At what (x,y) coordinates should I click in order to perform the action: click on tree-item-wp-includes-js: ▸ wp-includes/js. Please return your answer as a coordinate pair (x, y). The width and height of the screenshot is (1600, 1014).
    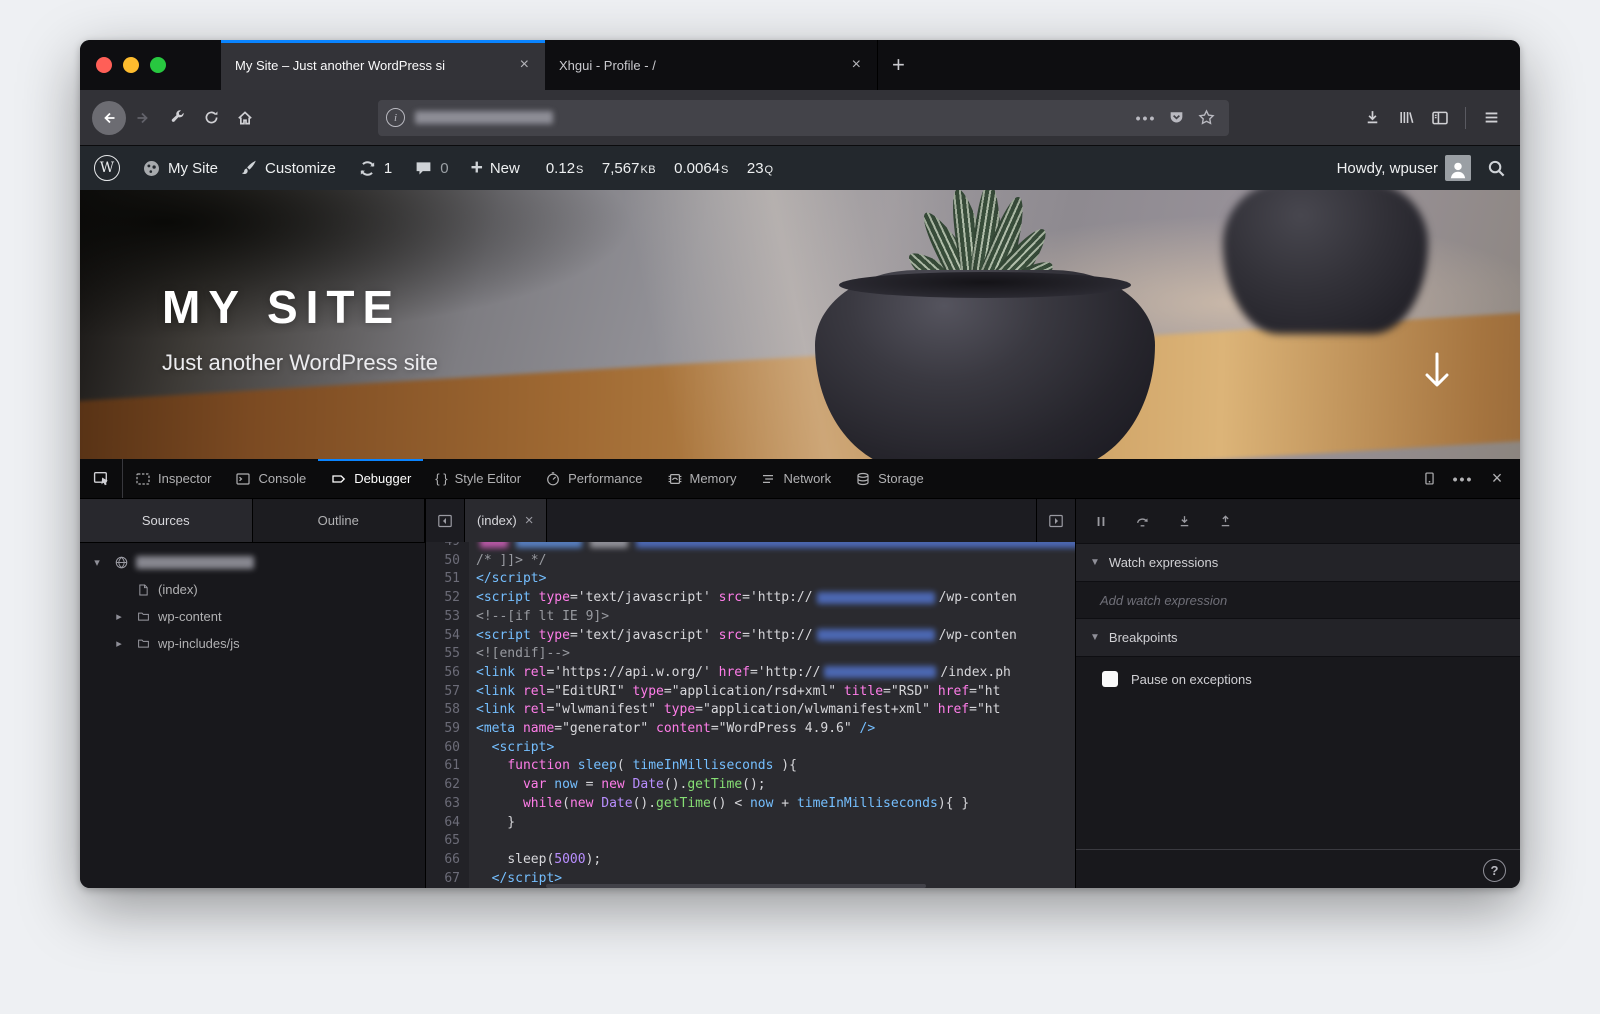
    Looking at the image, I should click on (252, 643).